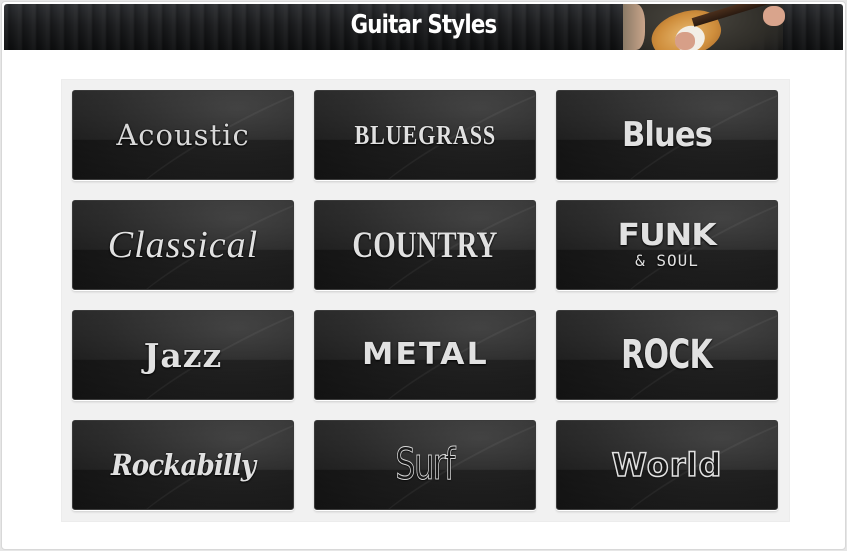 The height and width of the screenshot is (551, 847). What do you see at coordinates (423, 27) in the screenshot?
I see `header-banner: Guitar Styles` at bounding box center [423, 27].